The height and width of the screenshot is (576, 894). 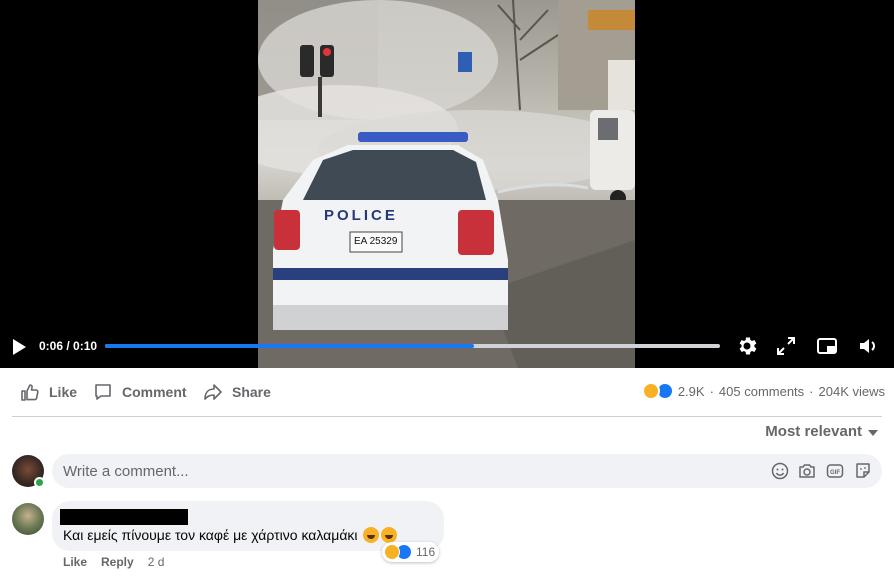 What do you see at coordinates (851, 391) in the screenshot?
I see `views-count: 204K views` at bounding box center [851, 391].